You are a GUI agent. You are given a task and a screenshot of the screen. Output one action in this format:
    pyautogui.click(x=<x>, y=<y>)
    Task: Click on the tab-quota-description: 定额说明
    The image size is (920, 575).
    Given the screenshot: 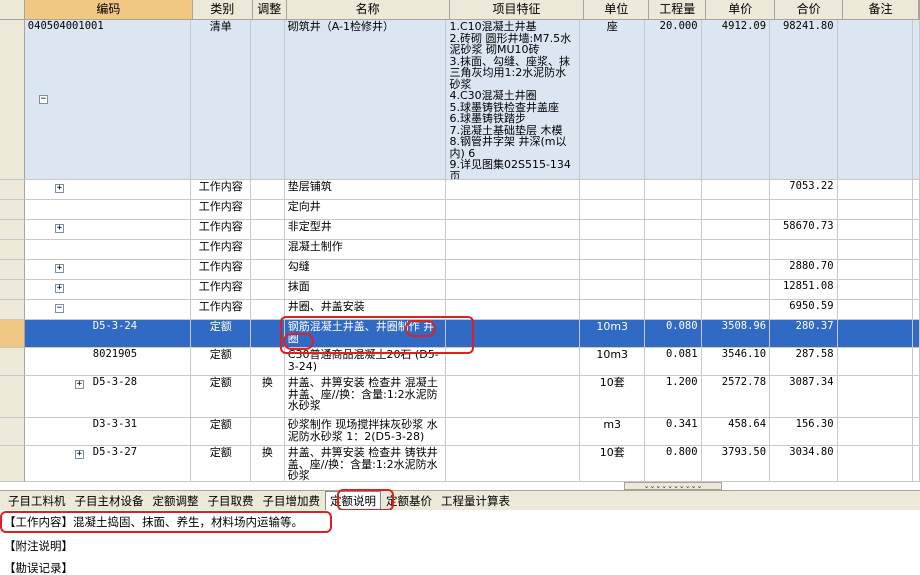 What is the action you would take?
    pyautogui.click(x=353, y=500)
    